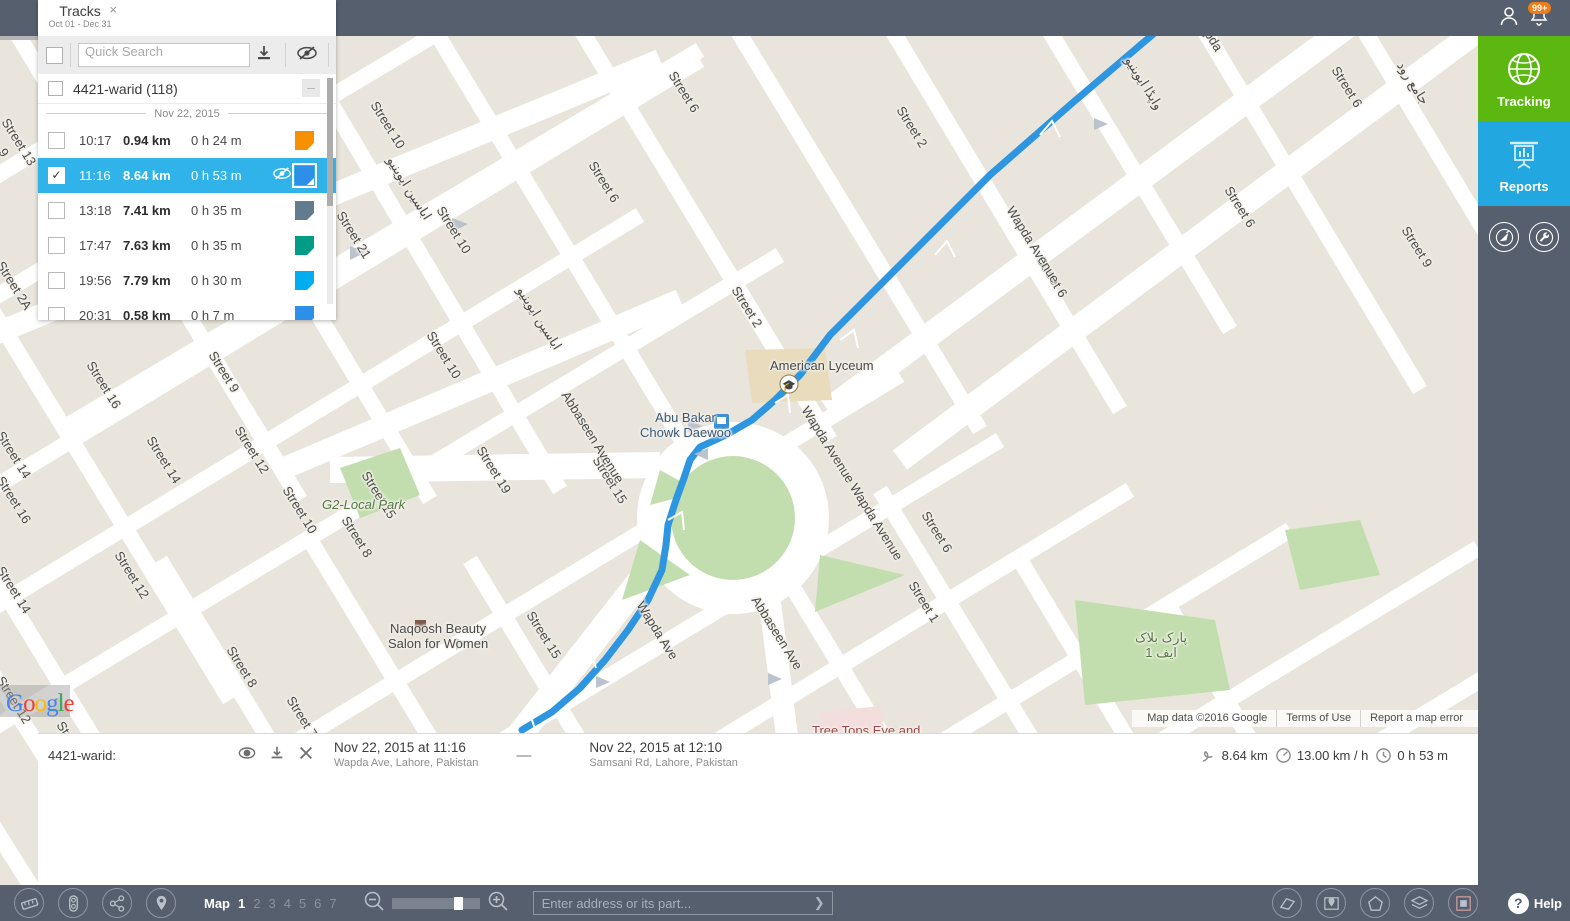 This screenshot has height=921, width=1570. Describe the element at coordinates (187, 18) in the screenshot. I see `tab-container: Tracks Oct 01 - Dec 31 ×` at that location.